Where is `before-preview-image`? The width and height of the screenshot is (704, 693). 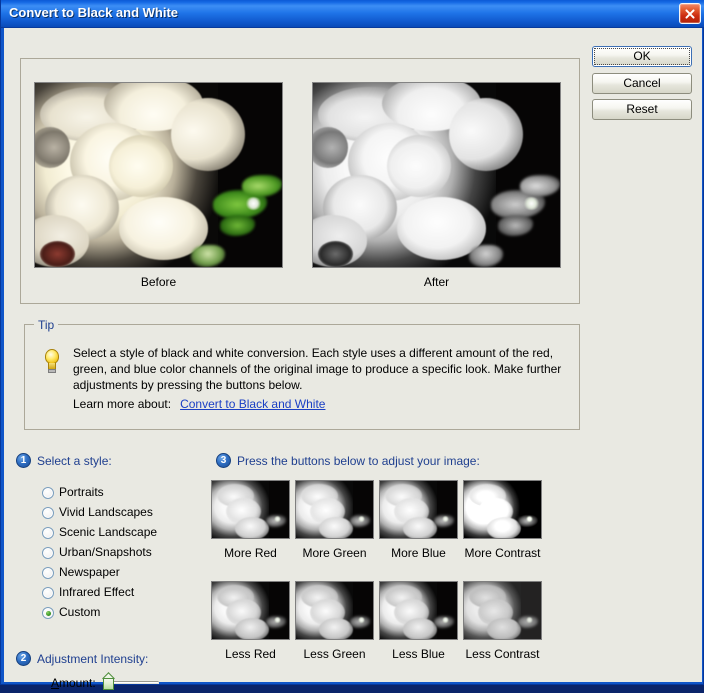
before-preview-image is located at coordinates (158, 175).